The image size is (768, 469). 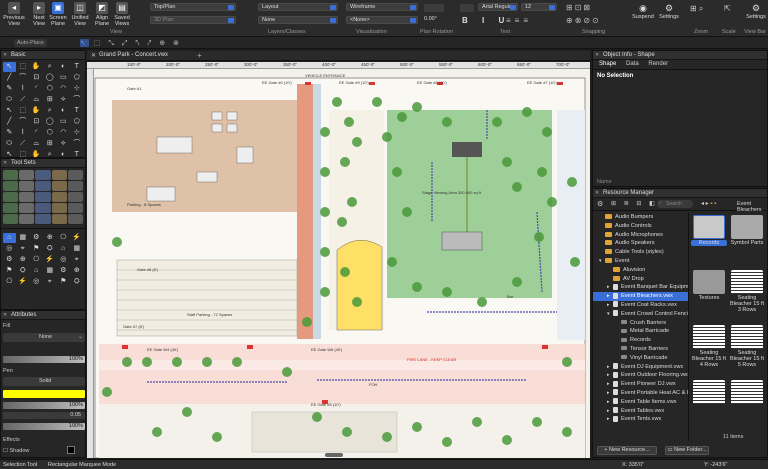 What do you see at coordinates (77, 133) in the screenshot?
I see `tool-icon: ⊹` at bounding box center [77, 133].